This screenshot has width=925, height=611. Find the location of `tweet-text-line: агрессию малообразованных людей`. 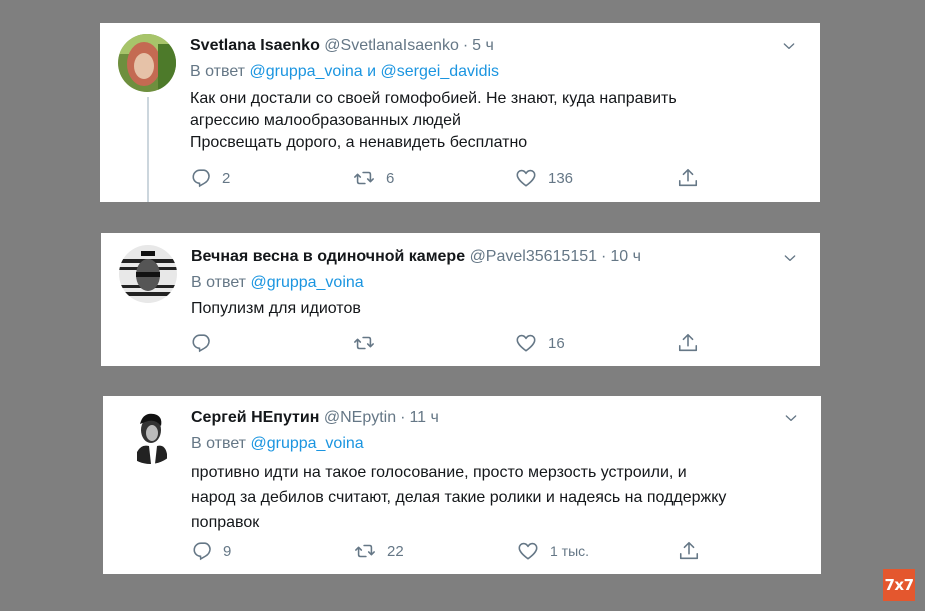

tweet-text-line: агрессию малообразованных людей is located at coordinates (325, 120).